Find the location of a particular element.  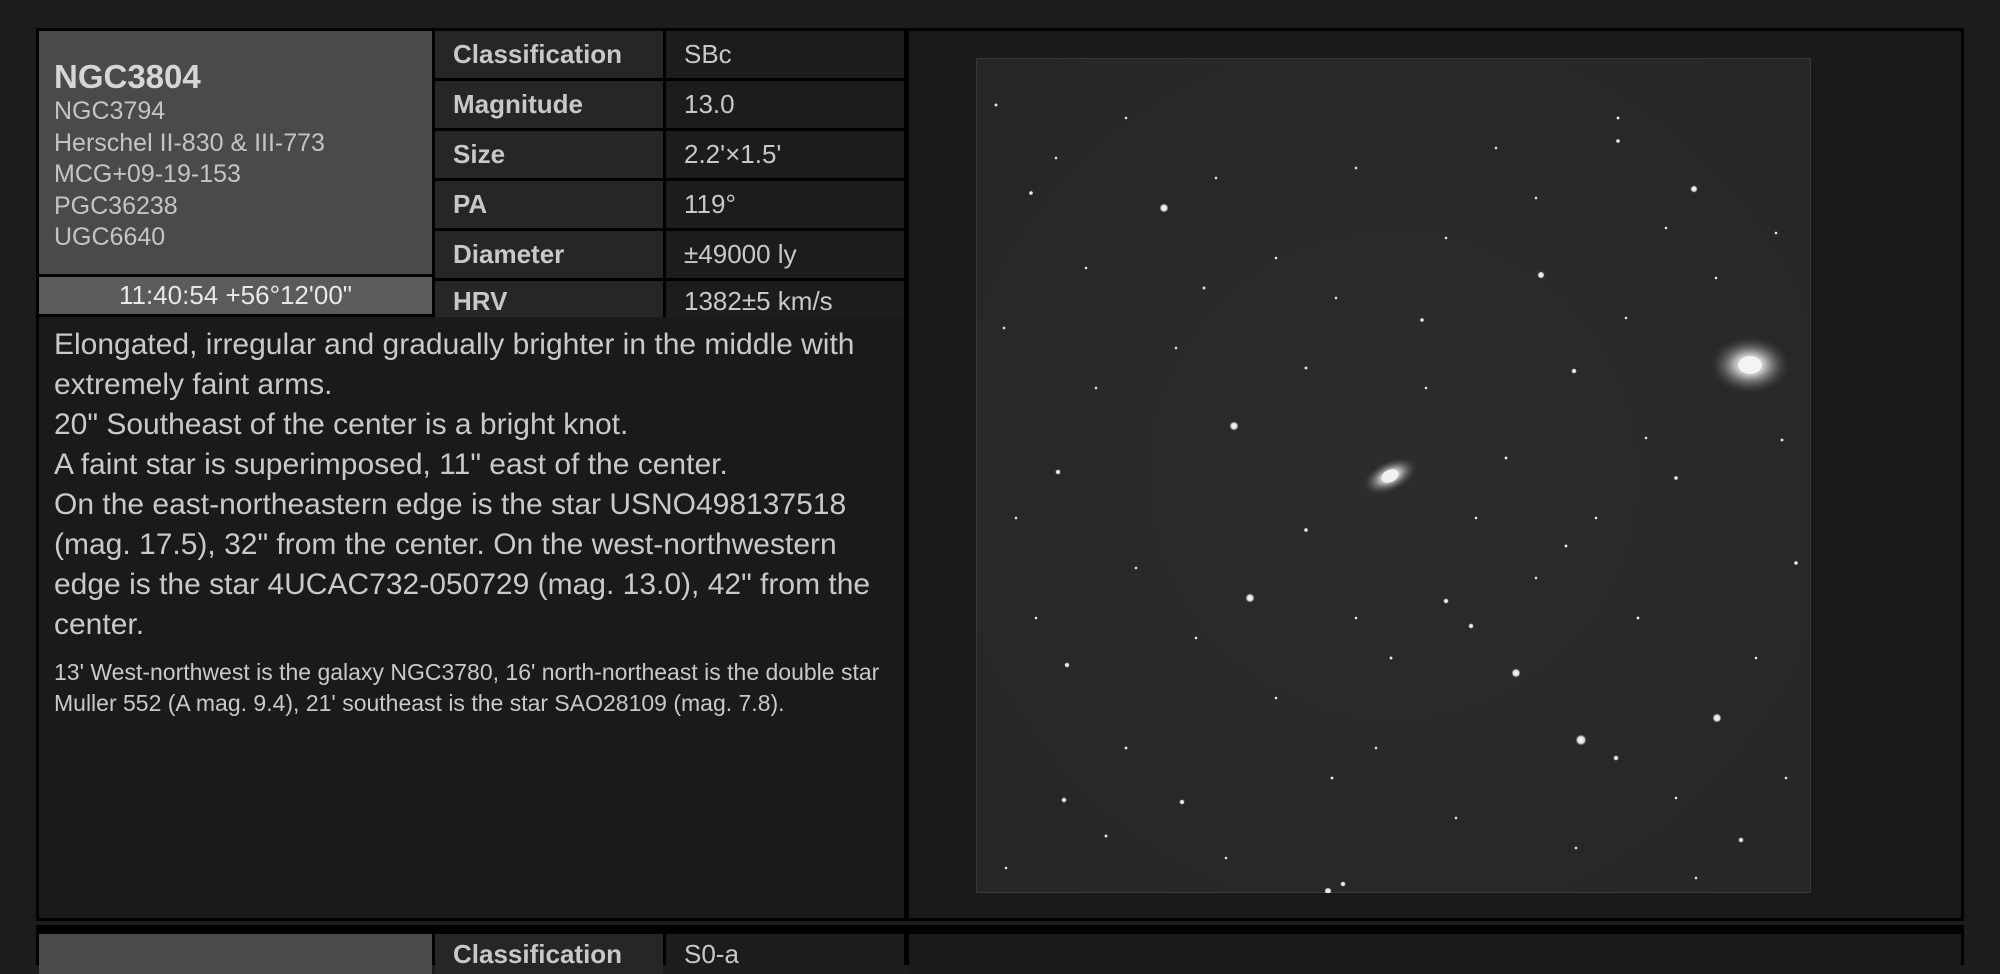

property-label: HRV is located at coordinates (549, 299).